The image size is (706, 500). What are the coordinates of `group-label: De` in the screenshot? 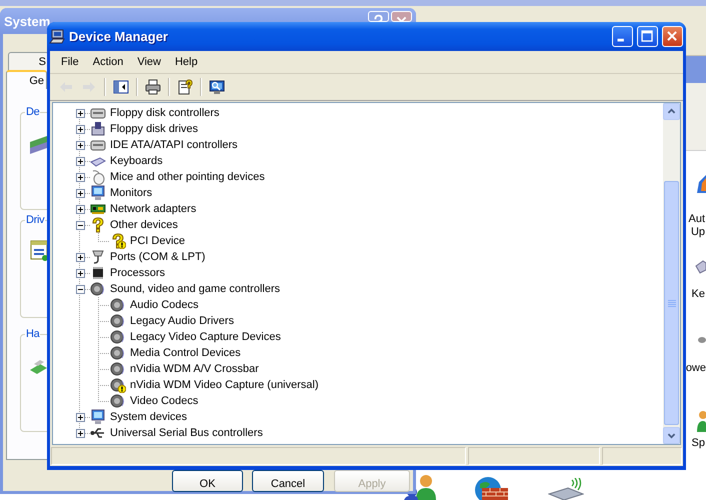 It's located at (32, 112).